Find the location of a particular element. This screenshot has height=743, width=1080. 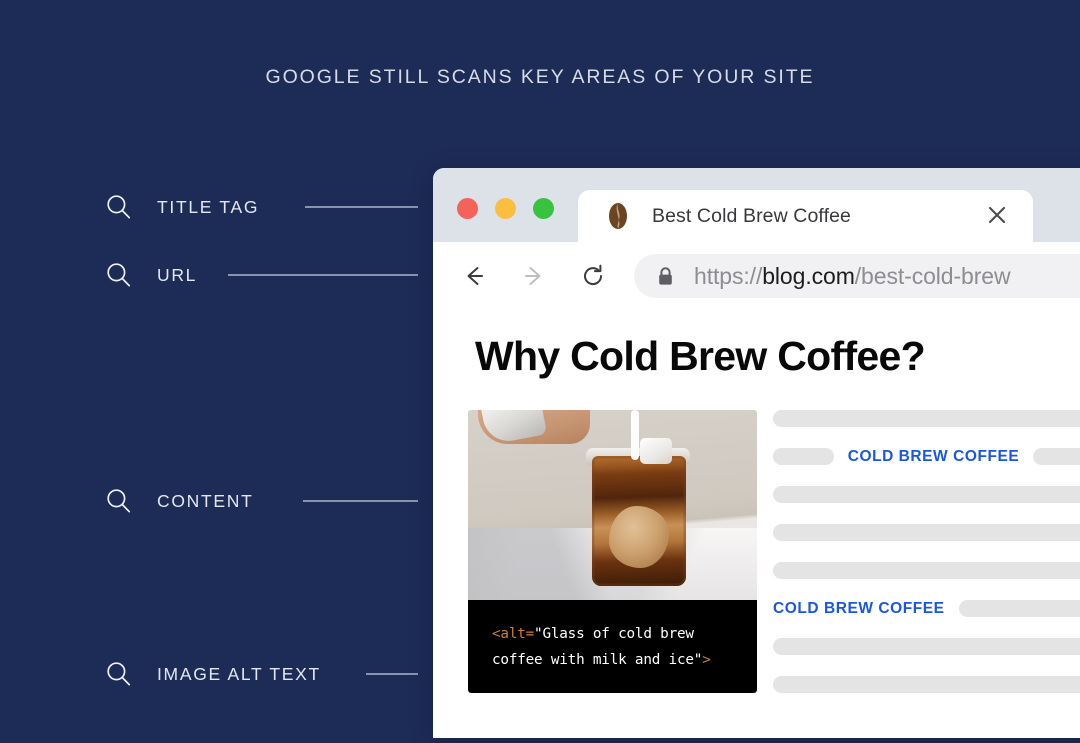

browser-tab: Best Cold Brew Coffee is located at coordinates (805, 216).